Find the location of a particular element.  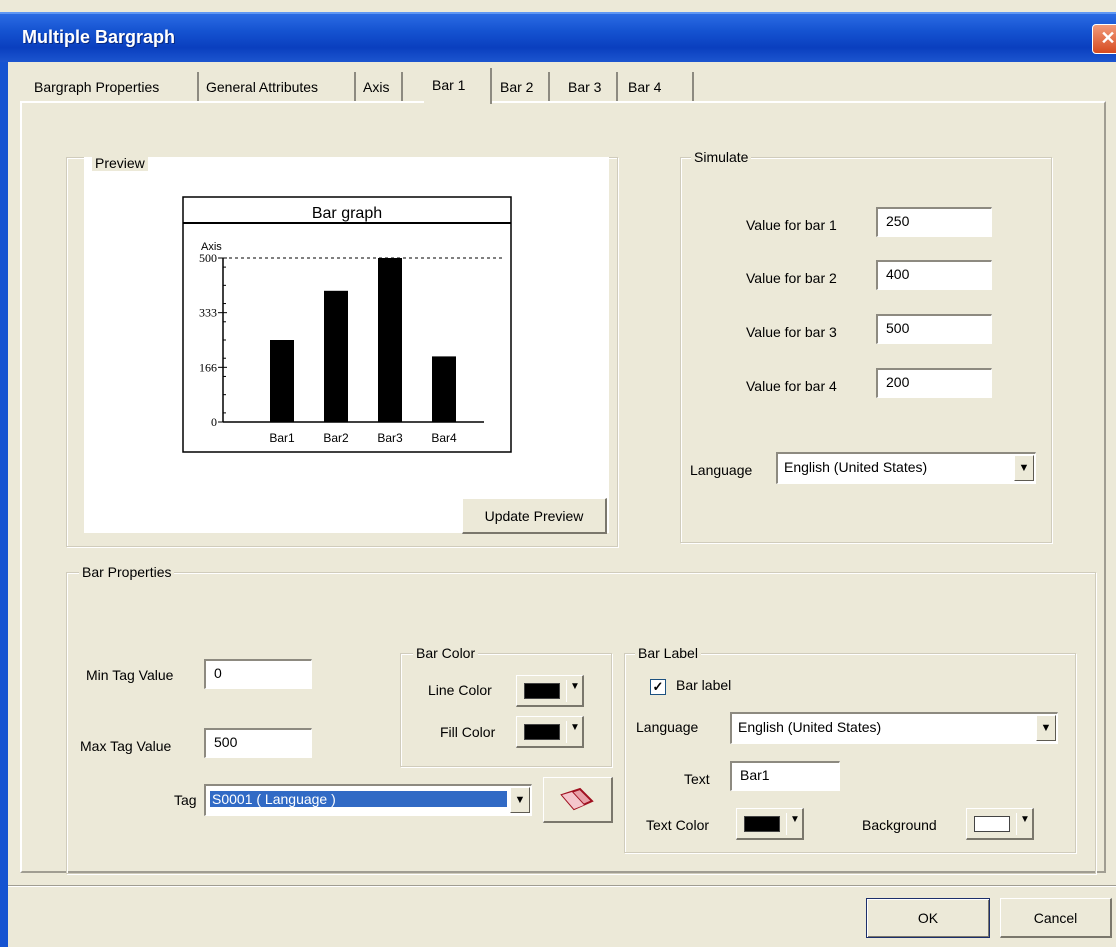

chart-title: Bar graph is located at coordinates (347, 213).